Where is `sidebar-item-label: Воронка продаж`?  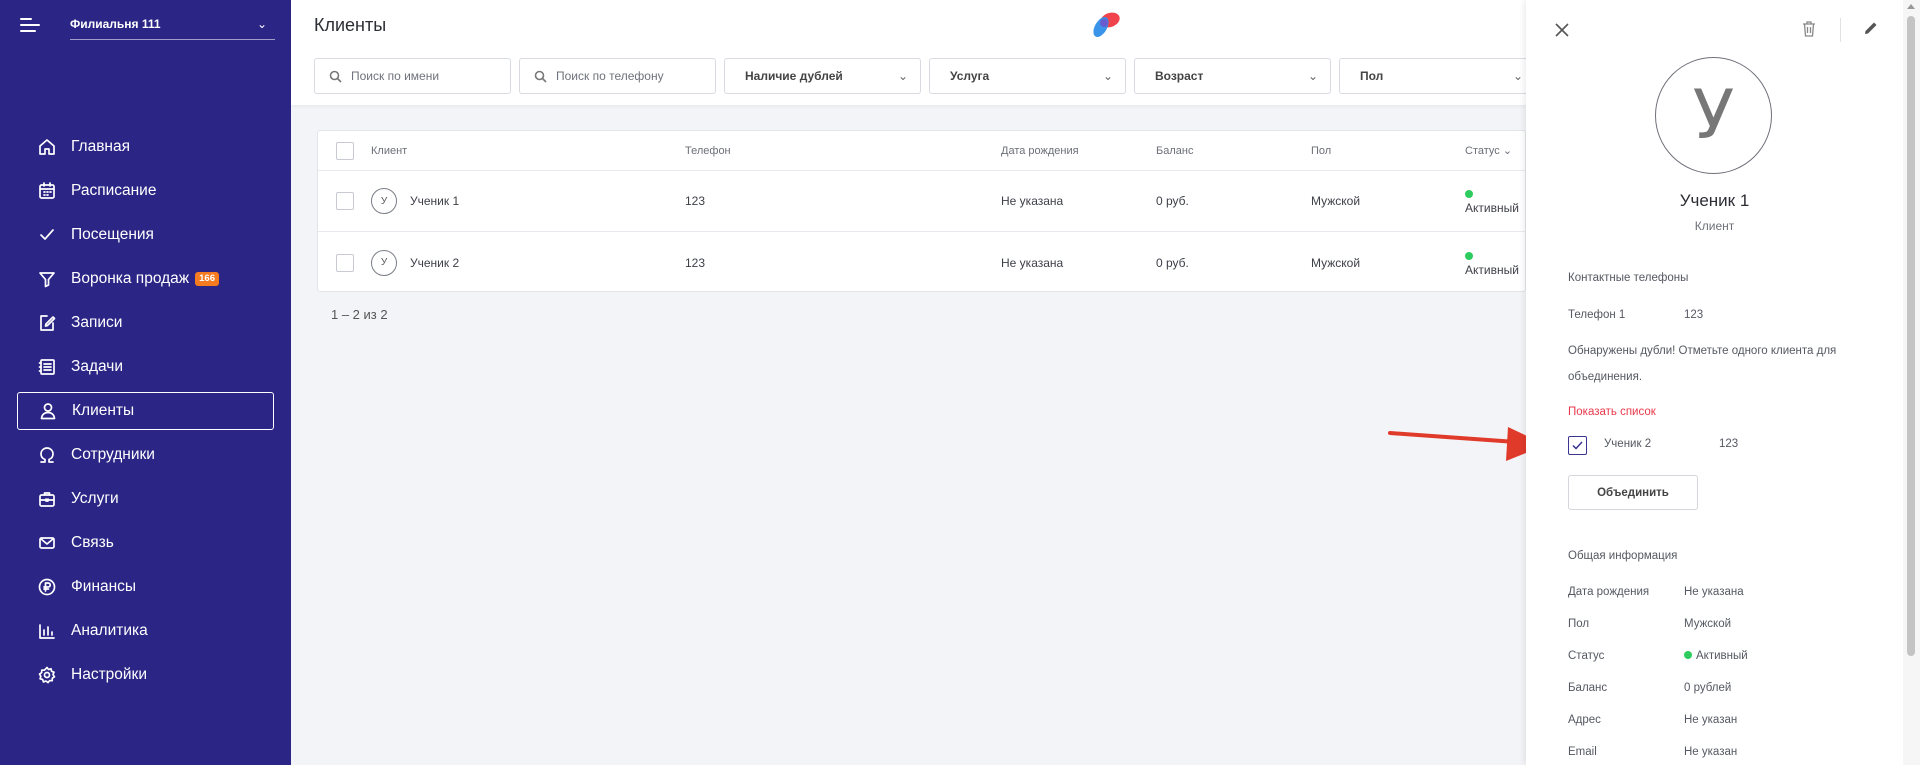
sidebar-item-label: Воронка продаж is located at coordinates (130, 278).